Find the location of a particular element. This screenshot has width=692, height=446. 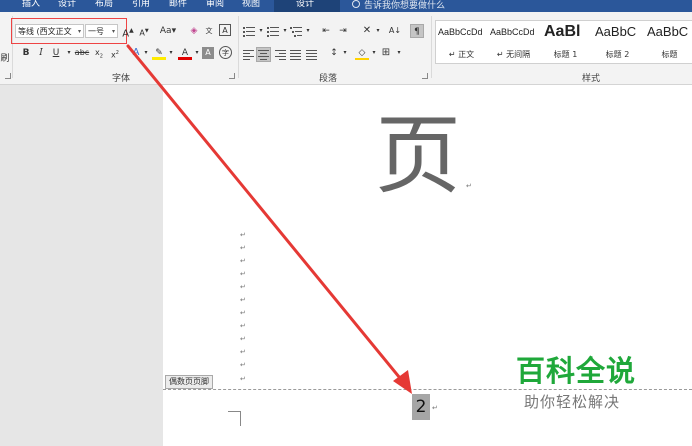

style-item-title: AaBbC 标题 is located at coordinates (668, 42).